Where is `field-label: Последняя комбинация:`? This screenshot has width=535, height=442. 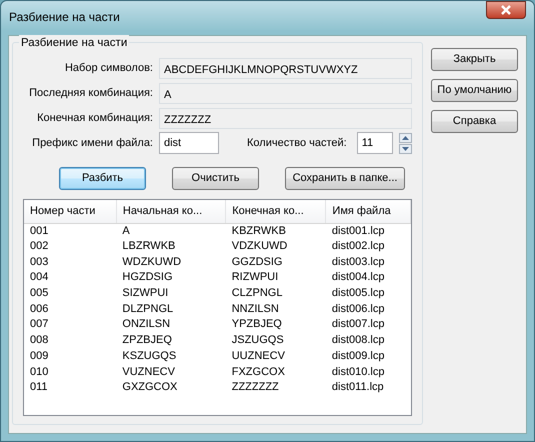
field-label: Последняя комбинация: is located at coordinates (90, 93).